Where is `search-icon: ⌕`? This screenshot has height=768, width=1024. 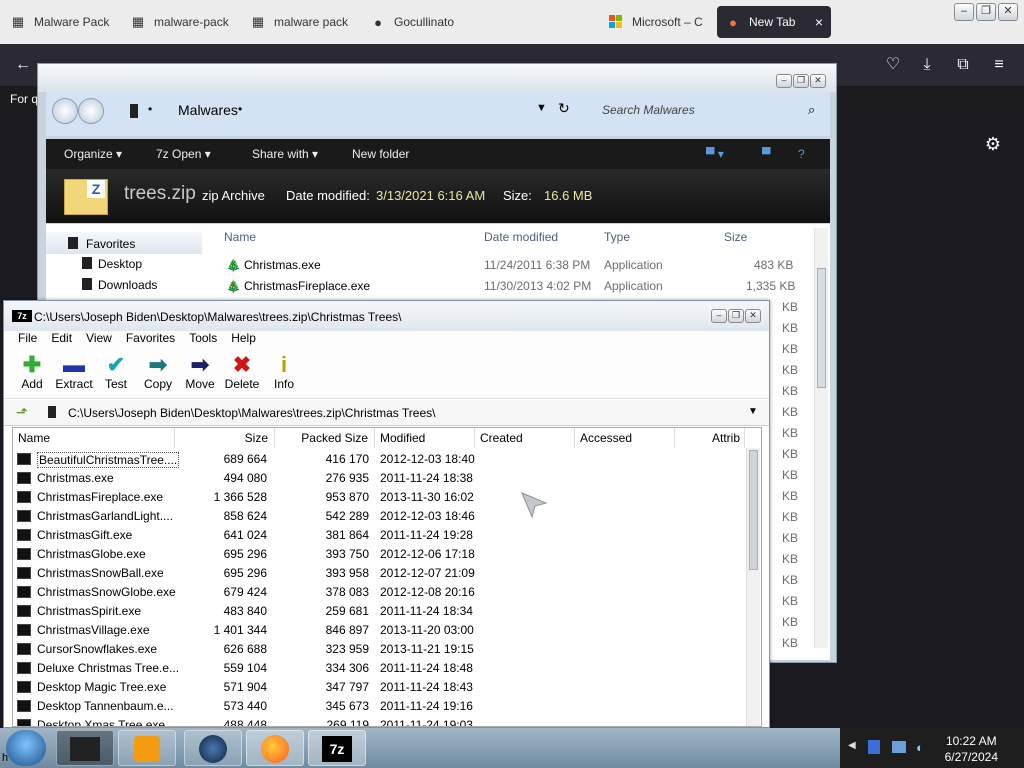 search-icon: ⌕ is located at coordinates (811, 110).